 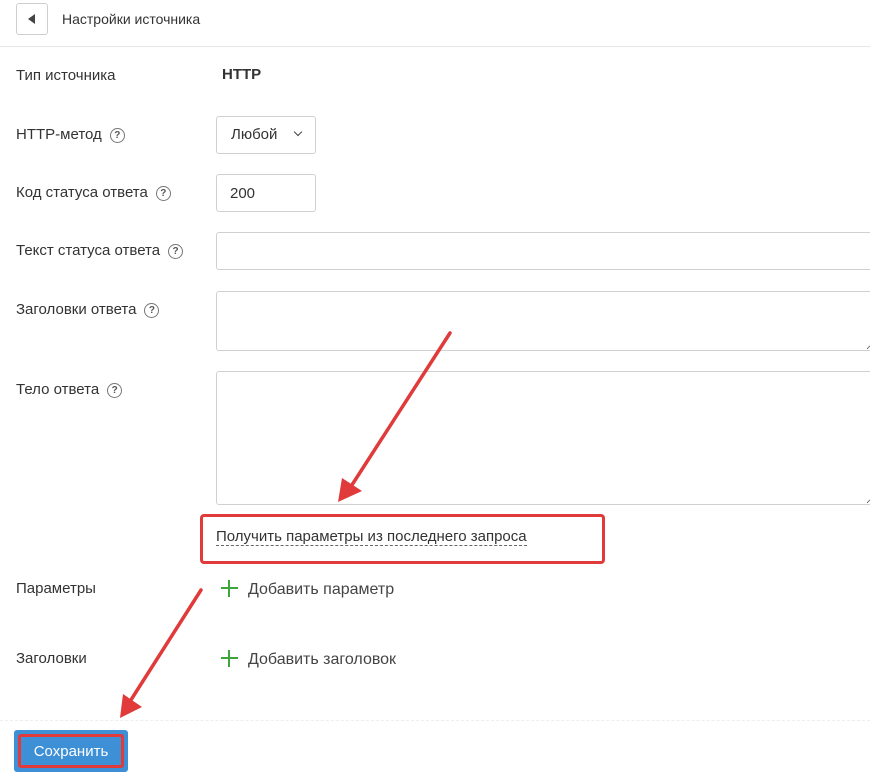 I want to click on annotation-arrow-to-save, so click(x=161, y=653).